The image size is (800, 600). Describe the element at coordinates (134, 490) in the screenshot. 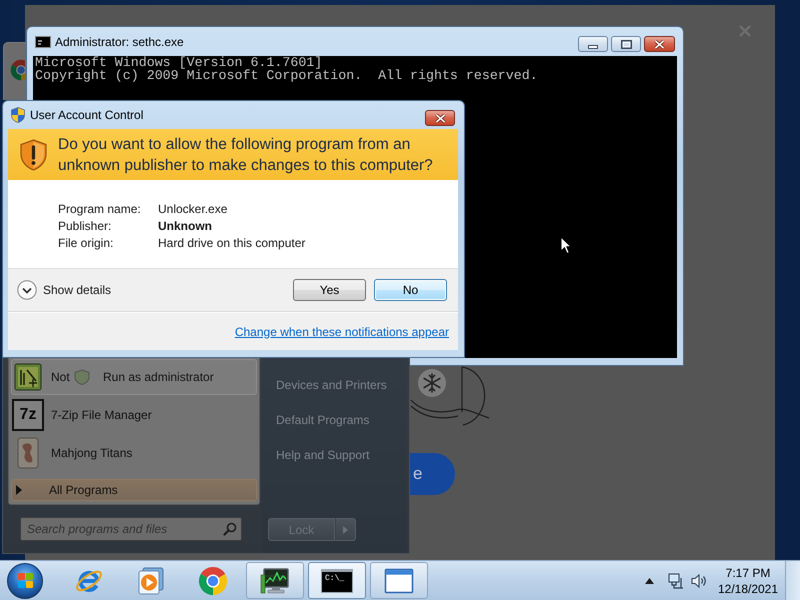

I see `all-programs-item: All Programs` at that location.